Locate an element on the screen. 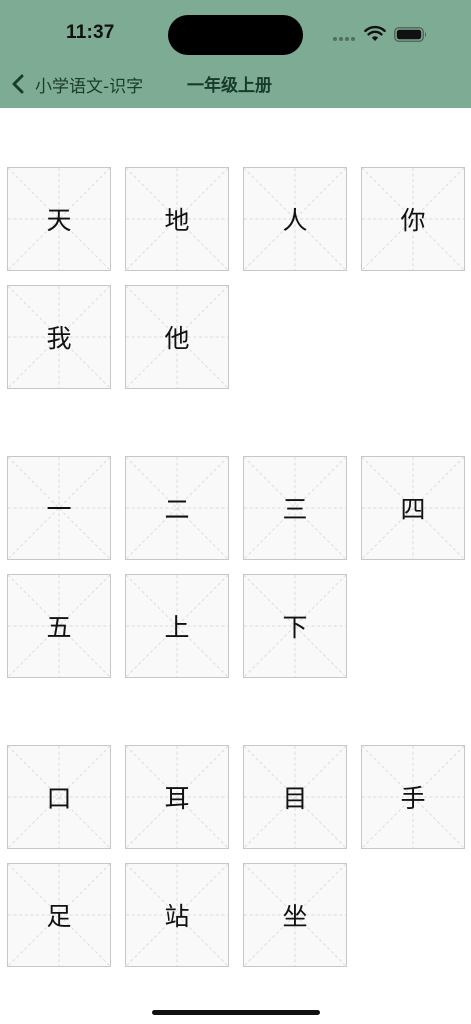 The height and width of the screenshot is (1024, 471). character-label: 下 is located at coordinates (295, 627).